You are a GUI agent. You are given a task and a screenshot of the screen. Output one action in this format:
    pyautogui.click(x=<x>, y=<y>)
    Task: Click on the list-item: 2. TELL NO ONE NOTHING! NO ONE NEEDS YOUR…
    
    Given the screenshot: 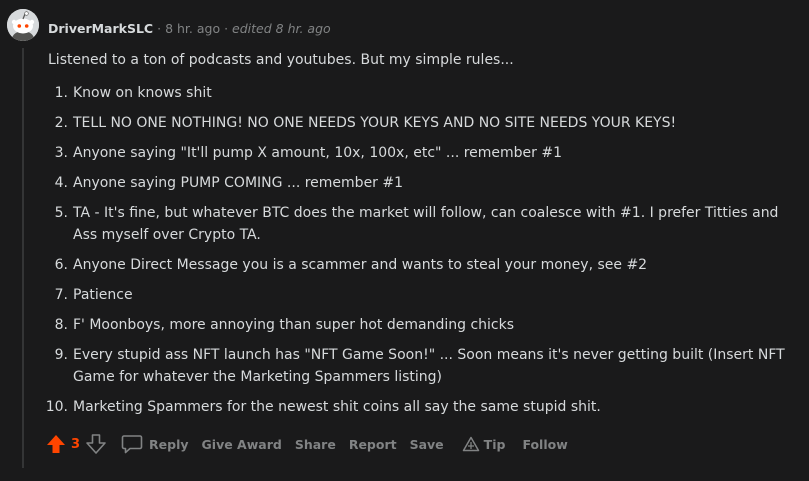 What is the action you would take?
    pyautogui.click(x=418, y=123)
    